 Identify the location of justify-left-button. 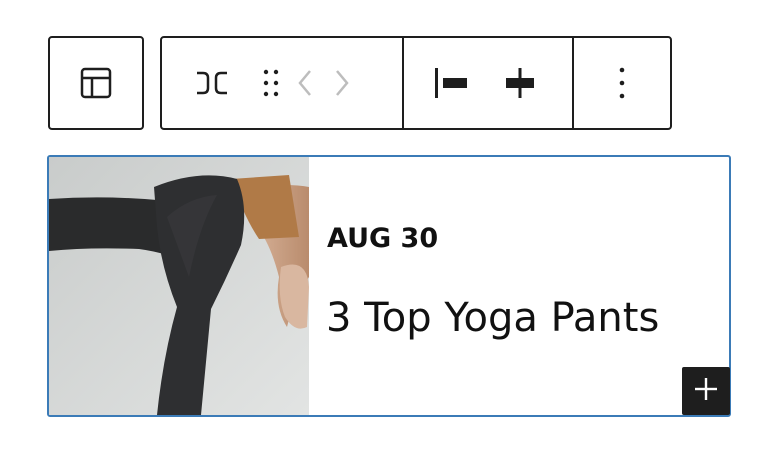
(451, 83).